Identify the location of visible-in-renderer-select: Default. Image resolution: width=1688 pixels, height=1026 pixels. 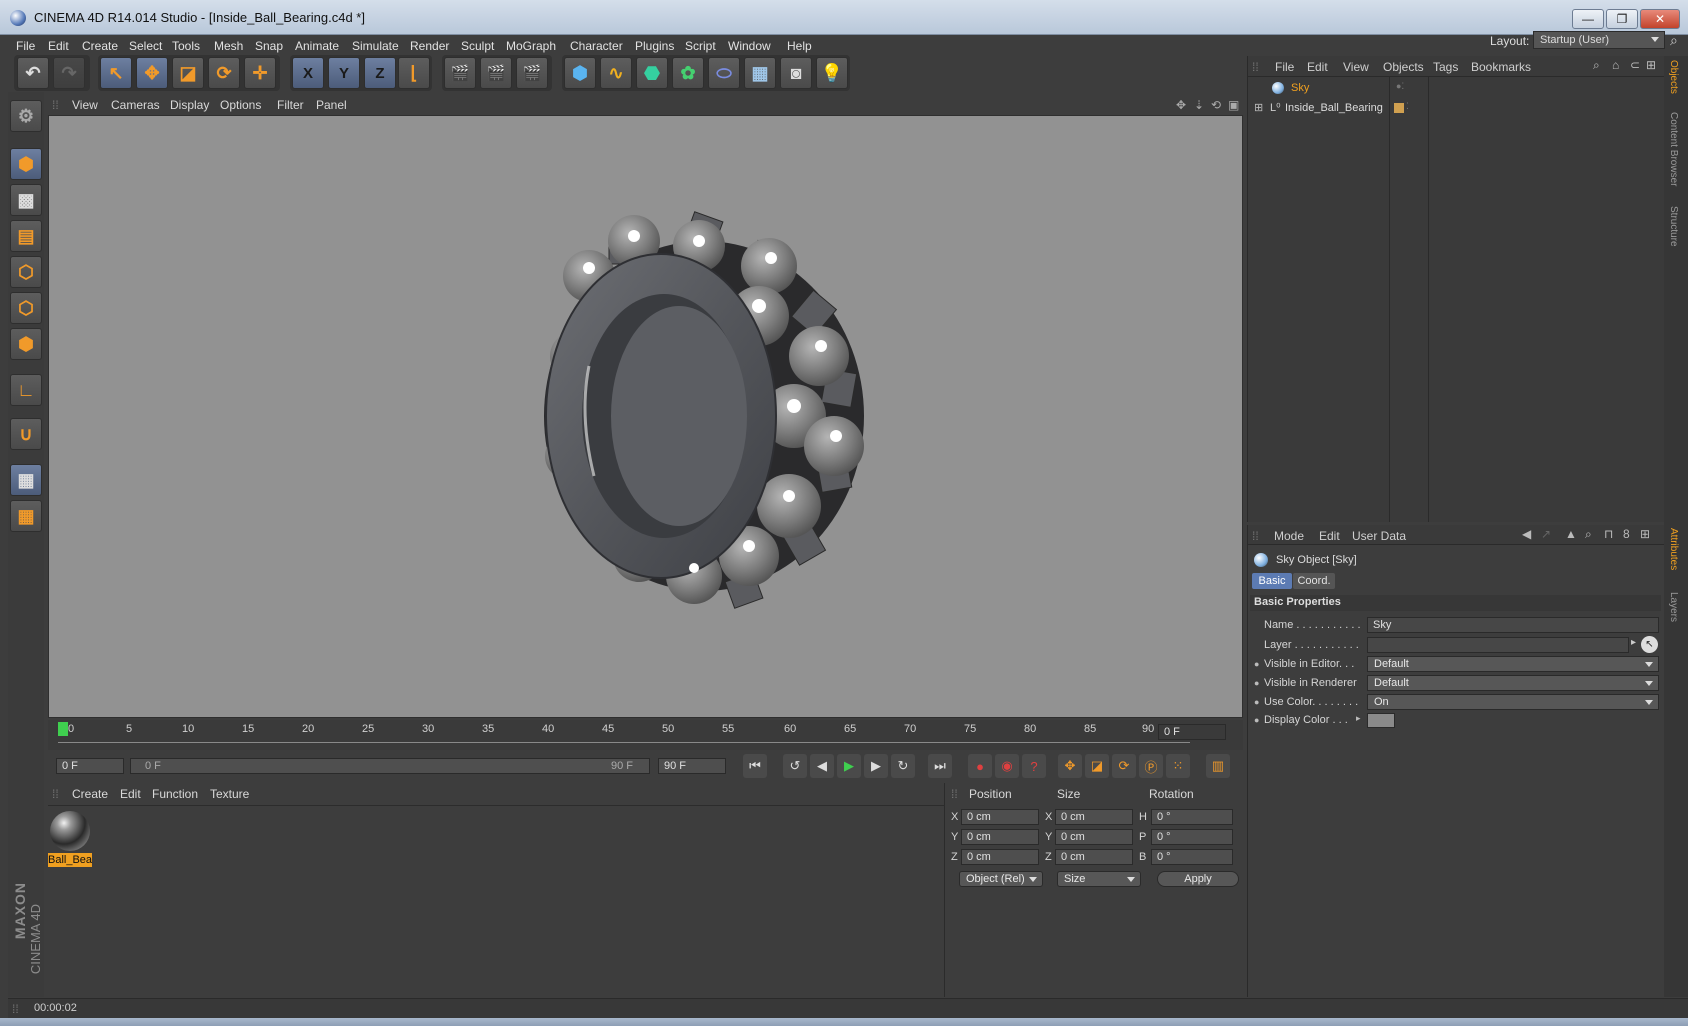
(1513, 683).